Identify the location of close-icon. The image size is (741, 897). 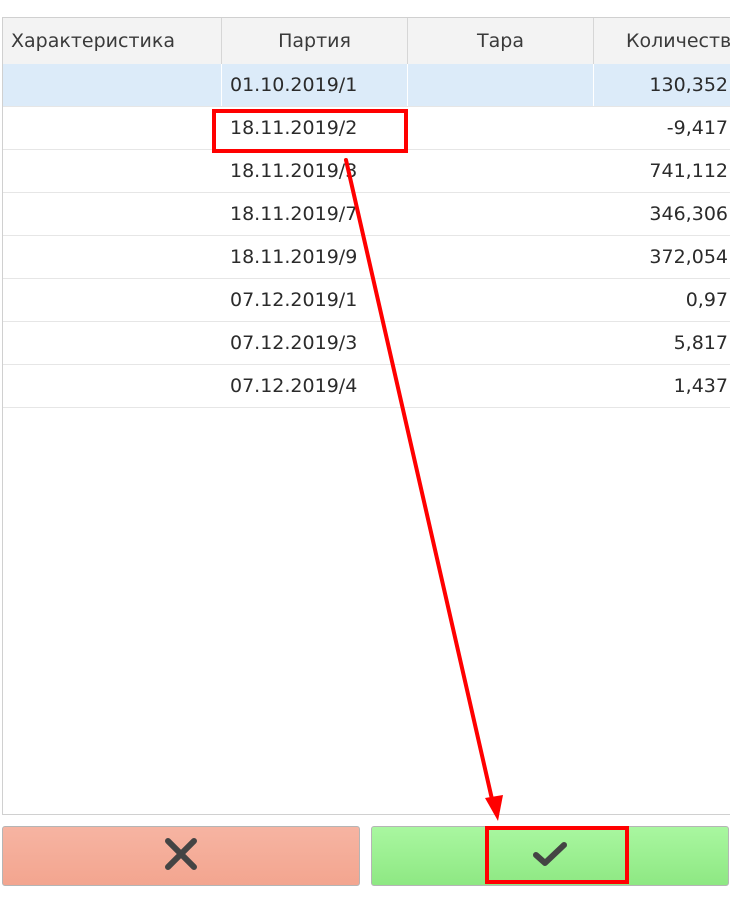
(181, 856).